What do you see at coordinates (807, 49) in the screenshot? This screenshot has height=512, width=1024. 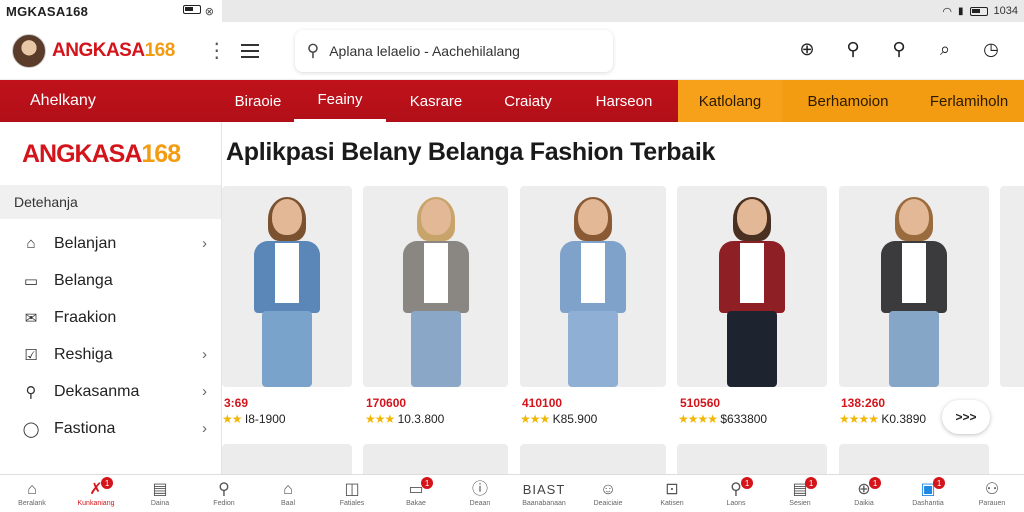 I see `globe-icon: ⊕` at bounding box center [807, 49].